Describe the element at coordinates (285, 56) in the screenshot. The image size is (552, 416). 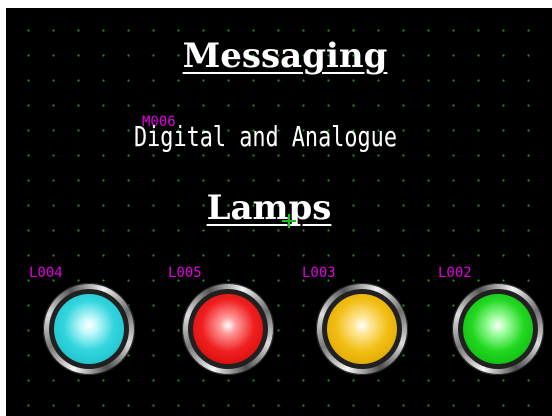
I see `messaging-title: Messaging` at that location.